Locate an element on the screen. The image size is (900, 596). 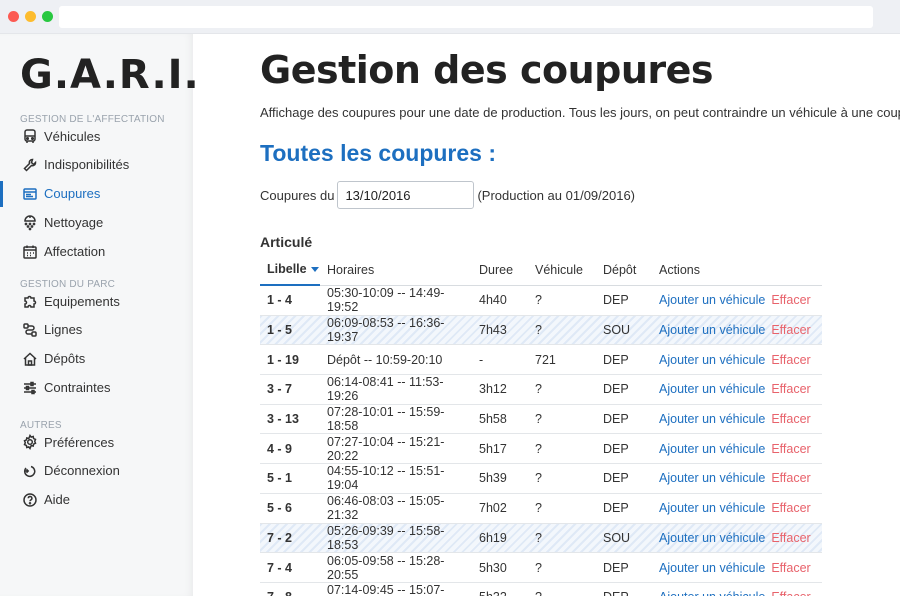
sort-down-icon is located at coordinates (314, 269).